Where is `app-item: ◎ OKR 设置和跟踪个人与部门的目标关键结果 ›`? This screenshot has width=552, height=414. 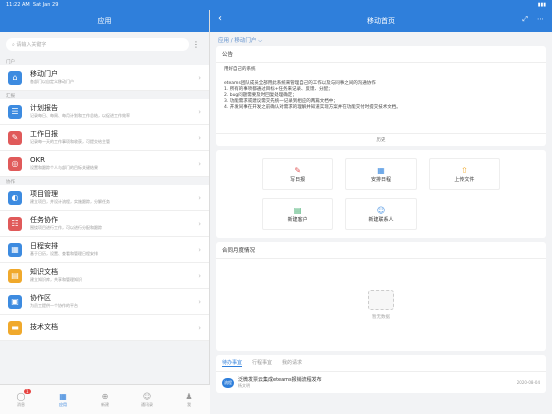
app-item: ◎ OKR 设置和跟踪个人与部门的目标关键结果 › is located at coordinates (104, 164).